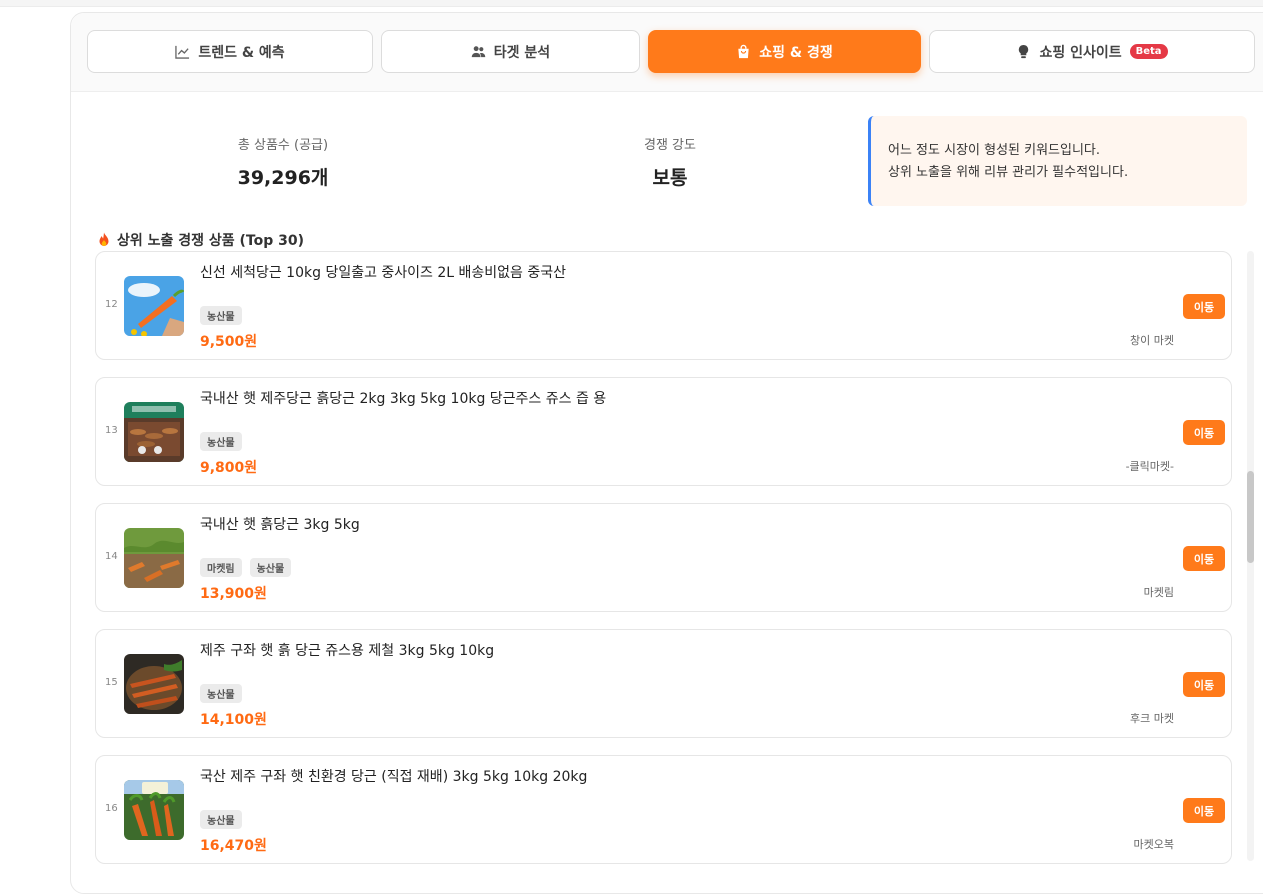 The width and height of the screenshot is (1263, 894). What do you see at coordinates (111, 556) in the screenshot?
I see `product-rank: 14` at bounding box center [111, 556].